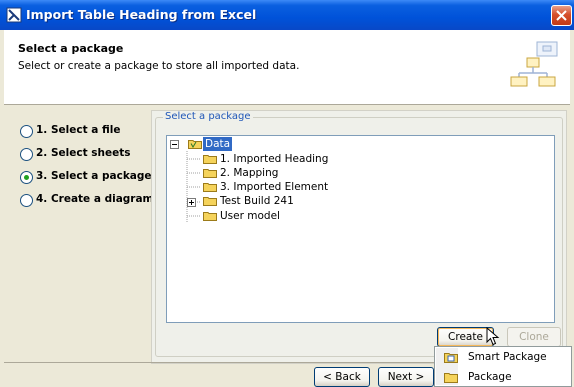 Image resolution: width=574 pixels, height=387 pixels. Describe the element at coordinates (208, 116) in the screenshot. I see `group-label: Select a package` at that location.